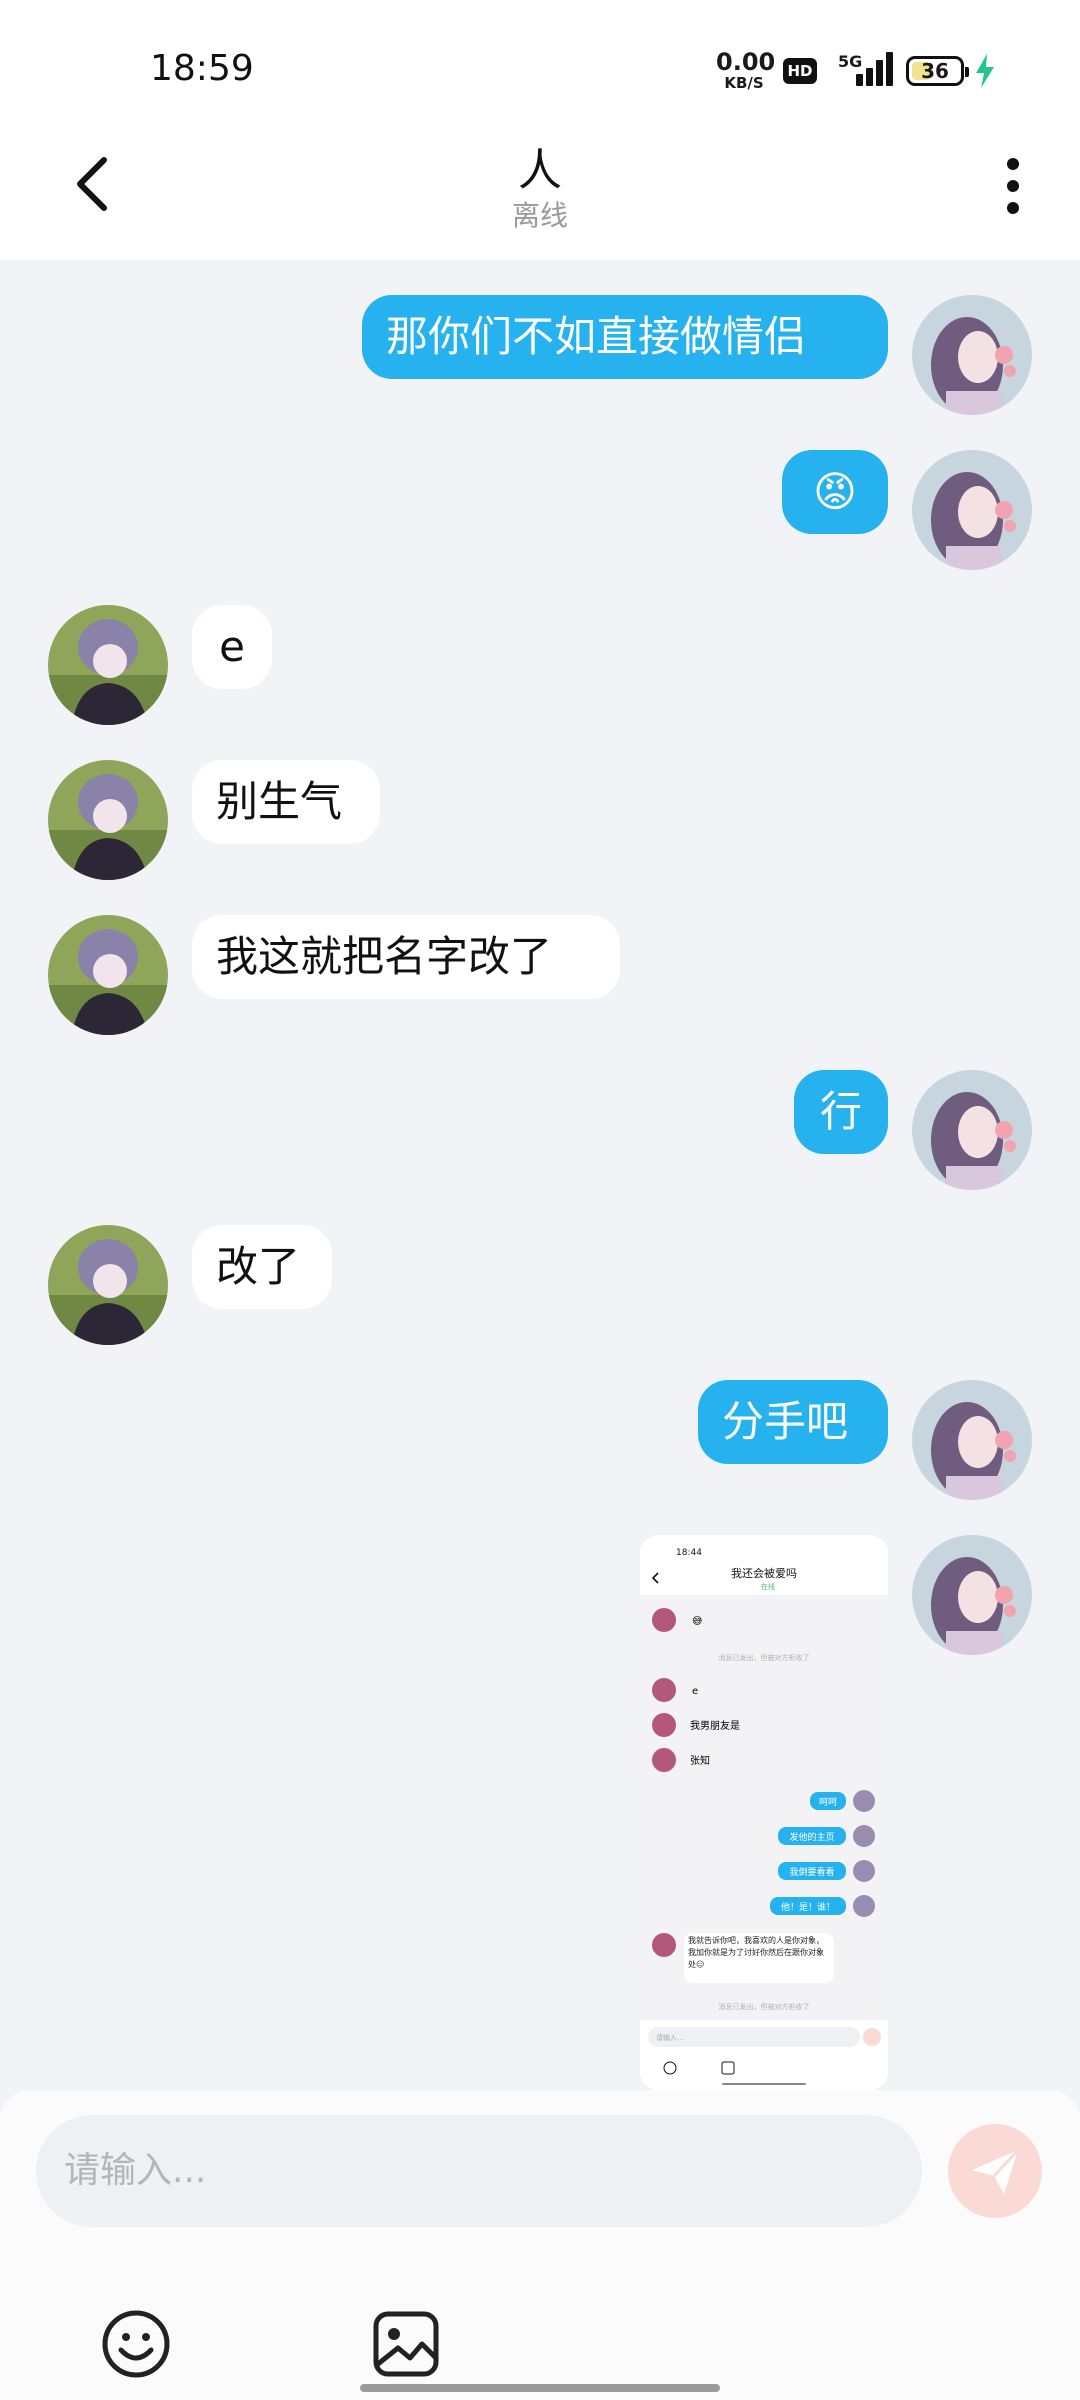 This screenshot has height=2400, width=1080. I want to click on shot-message-in: 我男朋友是, so click(715, 1725).